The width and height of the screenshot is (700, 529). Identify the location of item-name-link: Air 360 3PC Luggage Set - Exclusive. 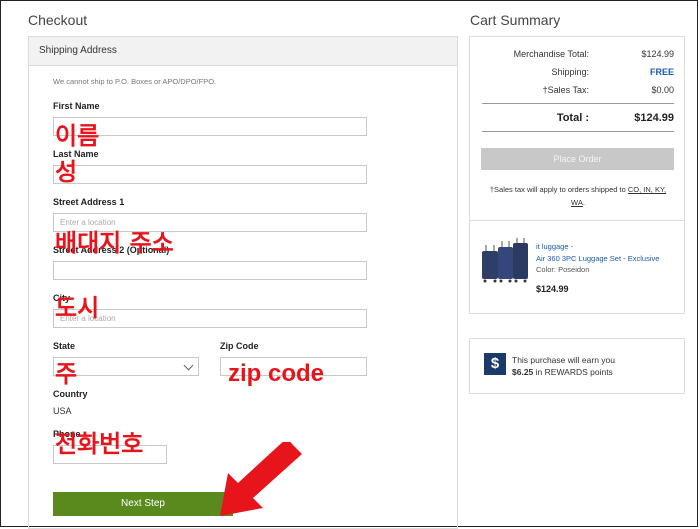
(597, 258).